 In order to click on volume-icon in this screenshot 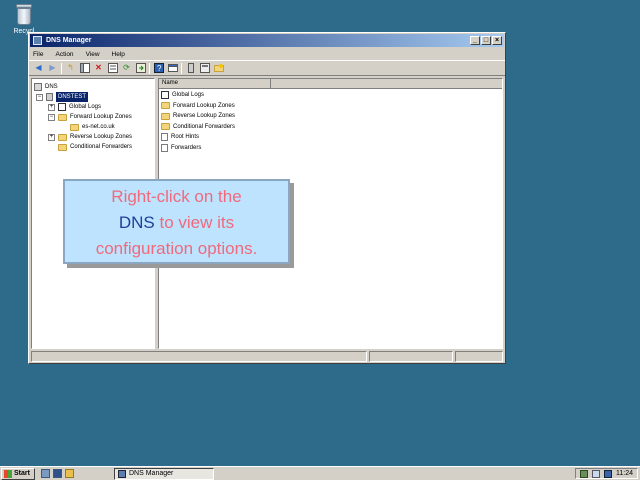, I will do `click(608, 473)`.